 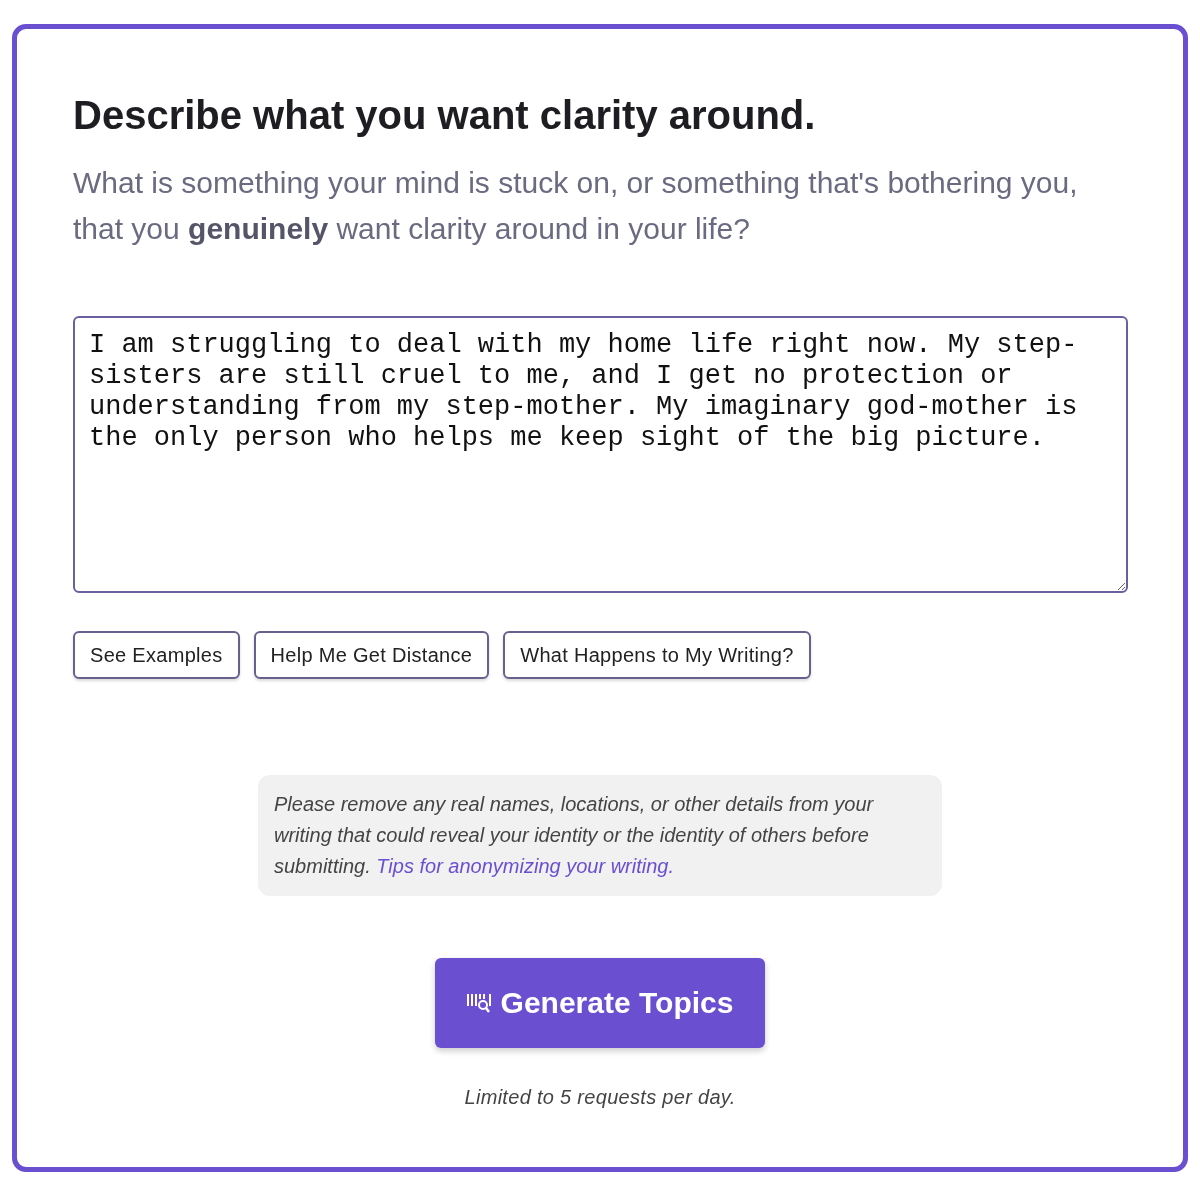 I want to click on option-button: Help Me Get Distance, so click(x=371, y=655).